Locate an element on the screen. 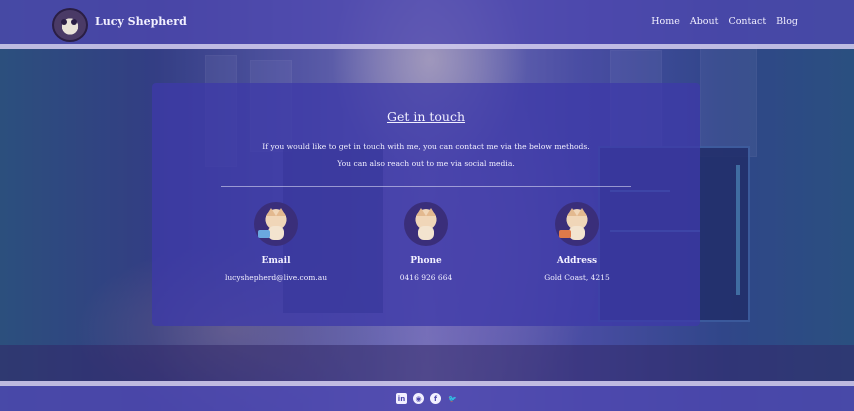 The height and width of the screenshot is (411, 854). github-icon: ◉ is located at coordinates (418, 398).